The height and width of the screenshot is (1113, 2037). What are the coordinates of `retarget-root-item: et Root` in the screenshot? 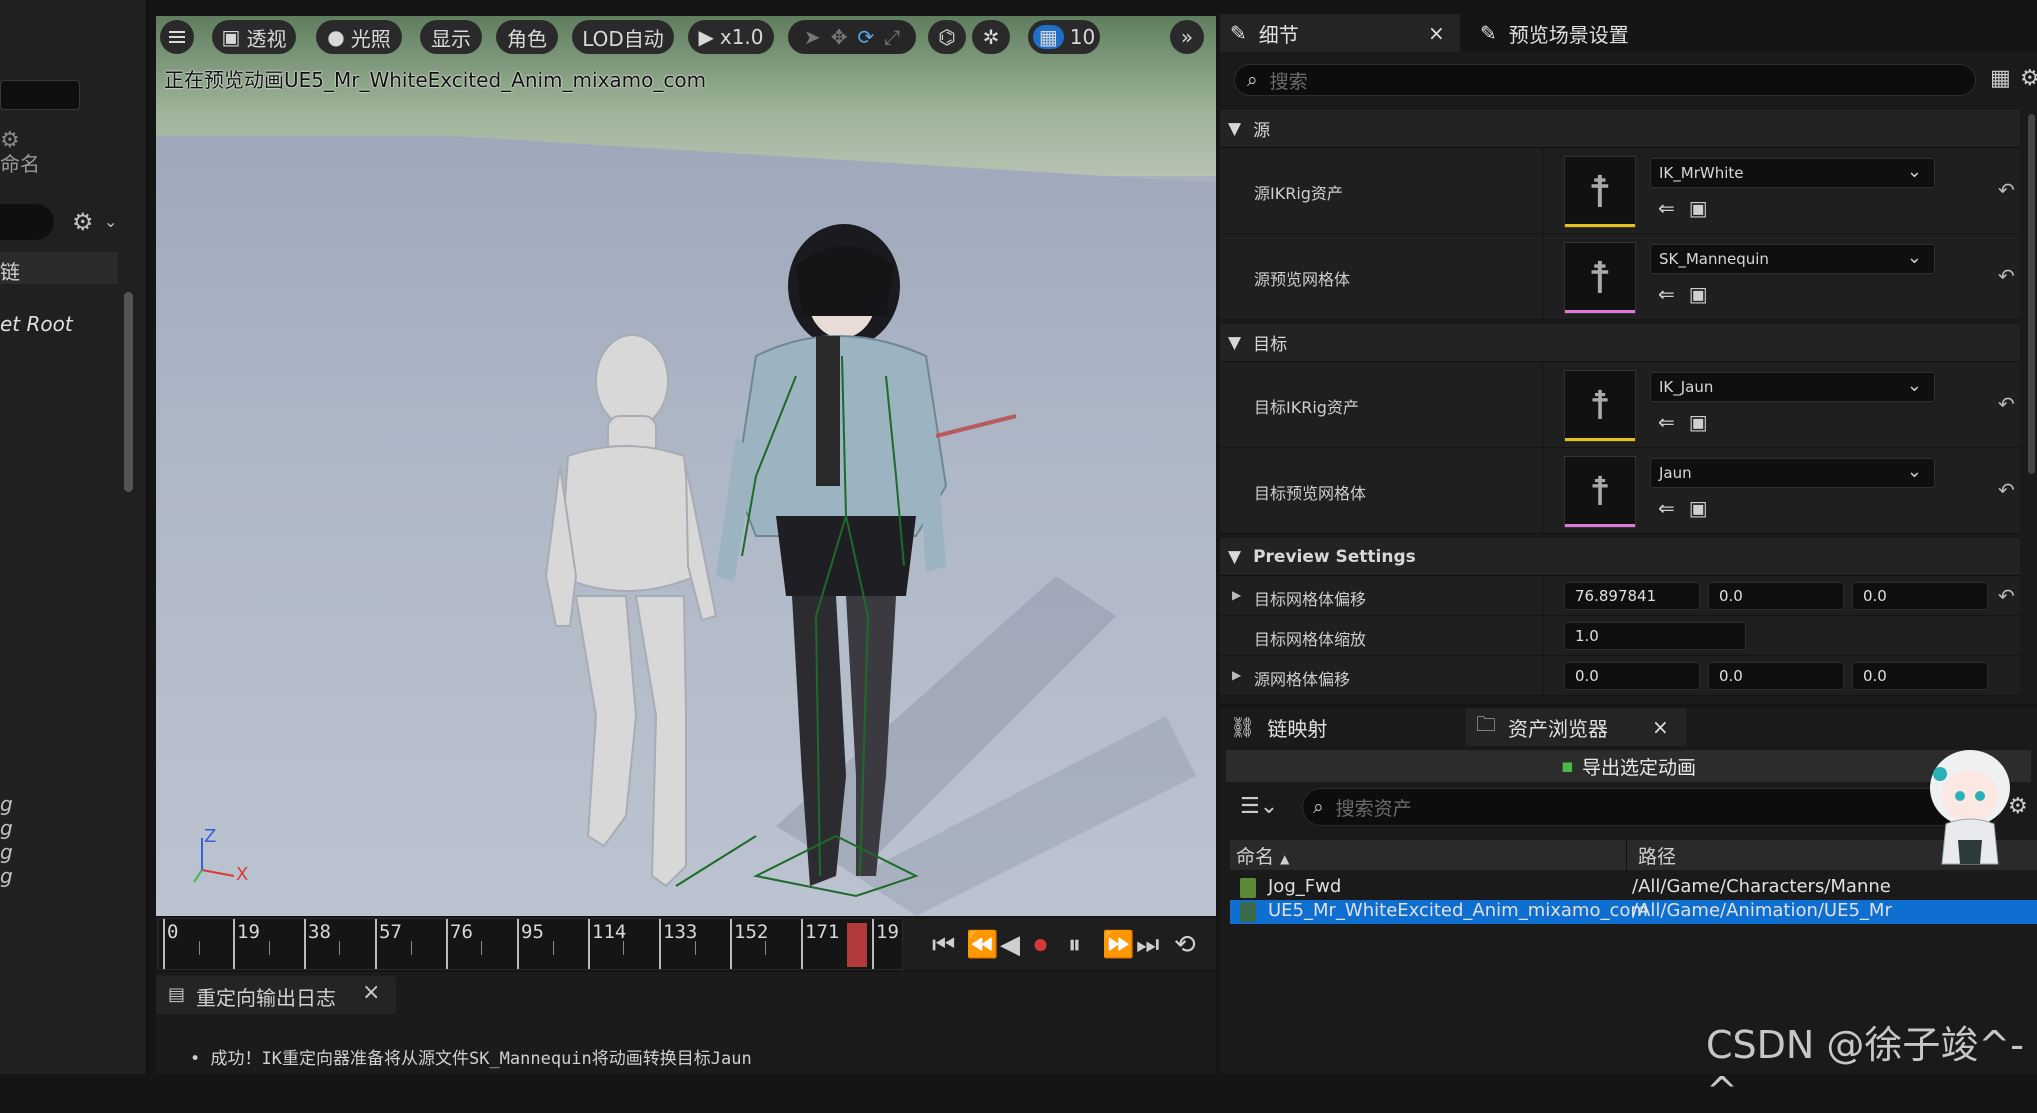 It's located at (36, 324).